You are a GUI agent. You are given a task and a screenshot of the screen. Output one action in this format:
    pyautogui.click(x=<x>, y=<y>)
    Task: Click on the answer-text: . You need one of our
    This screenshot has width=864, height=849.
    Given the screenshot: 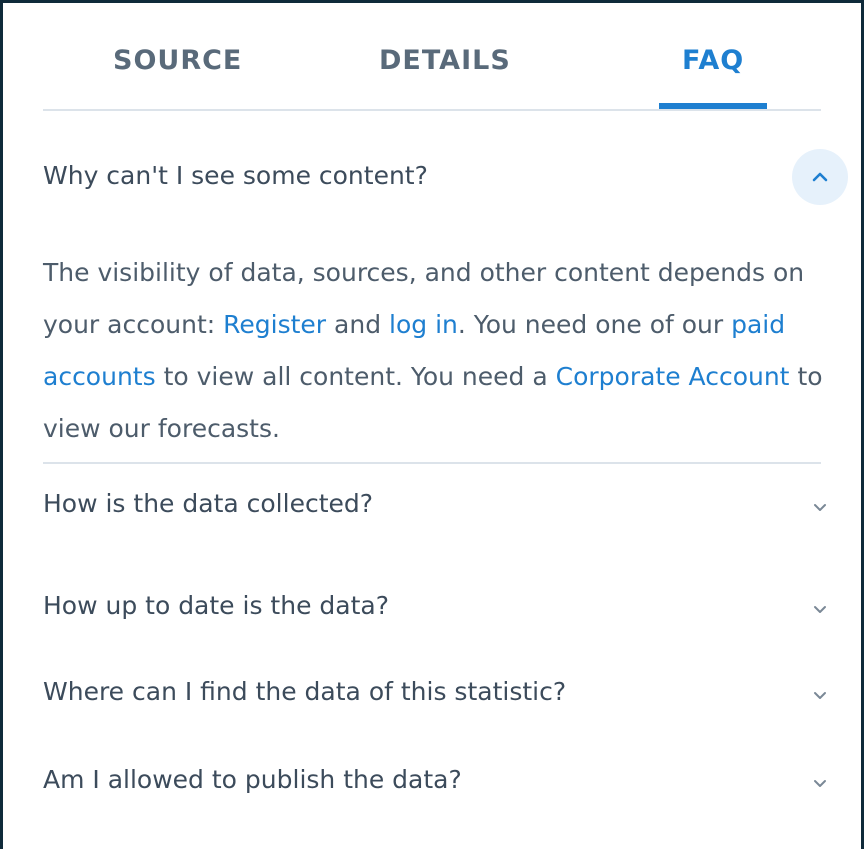 What is the action you would take?
    pyautogui.click(x=594, y=324)
    